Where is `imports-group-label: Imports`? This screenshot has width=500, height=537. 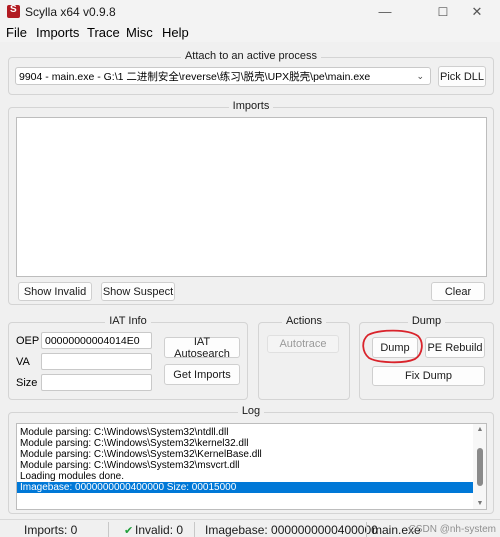 imports-group-label: Imports is located at coordinates (251, 106).